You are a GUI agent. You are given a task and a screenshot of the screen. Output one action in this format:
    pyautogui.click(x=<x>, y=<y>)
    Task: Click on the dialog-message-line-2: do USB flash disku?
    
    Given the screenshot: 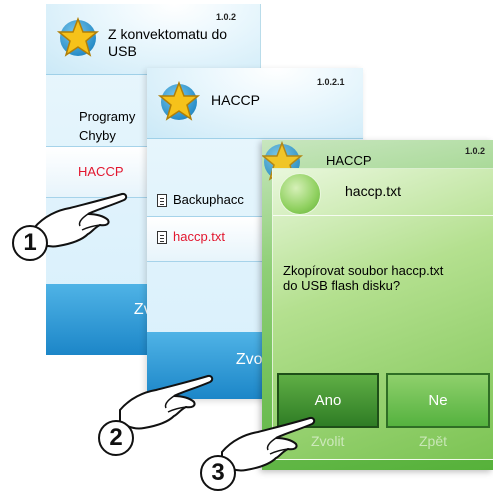 What is the action you would take?
    pyautogui.click(x=342, y=285)
    